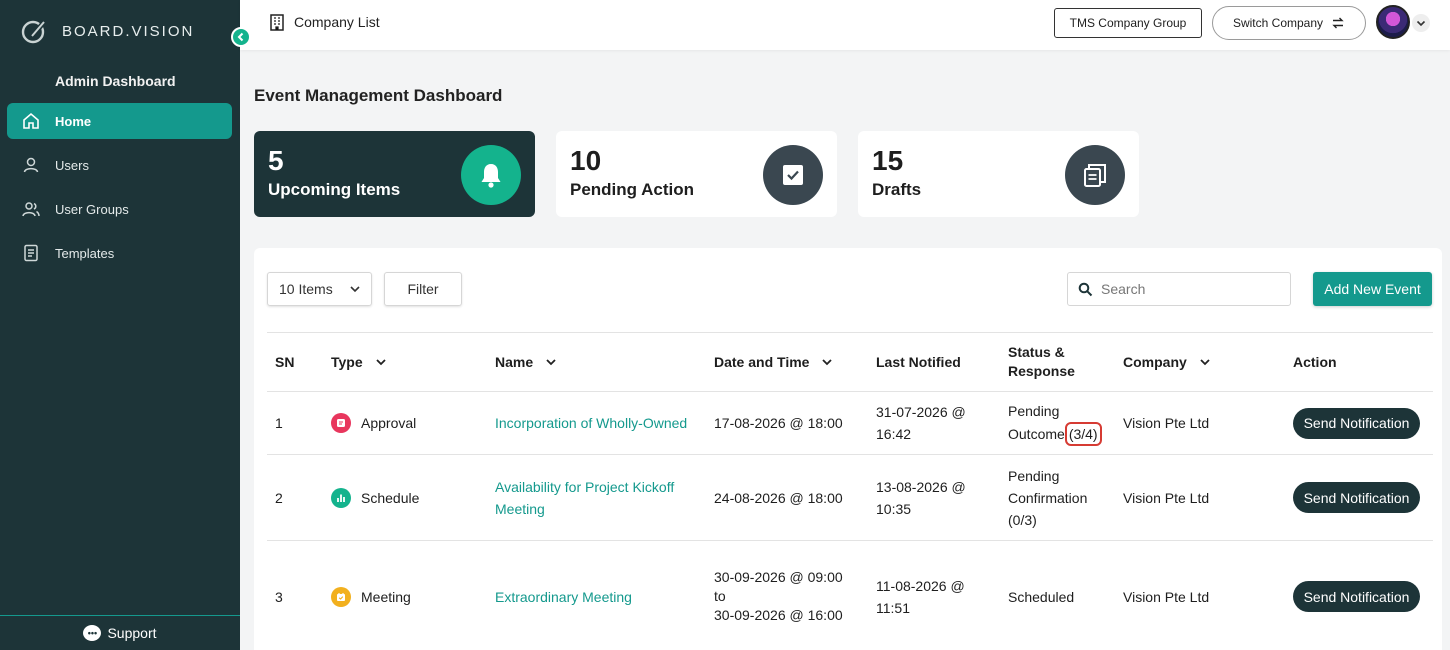 The height and width of the screenshot is (650, 1450). I want to click on sidebar-item-users: Users, so click(119, 165).